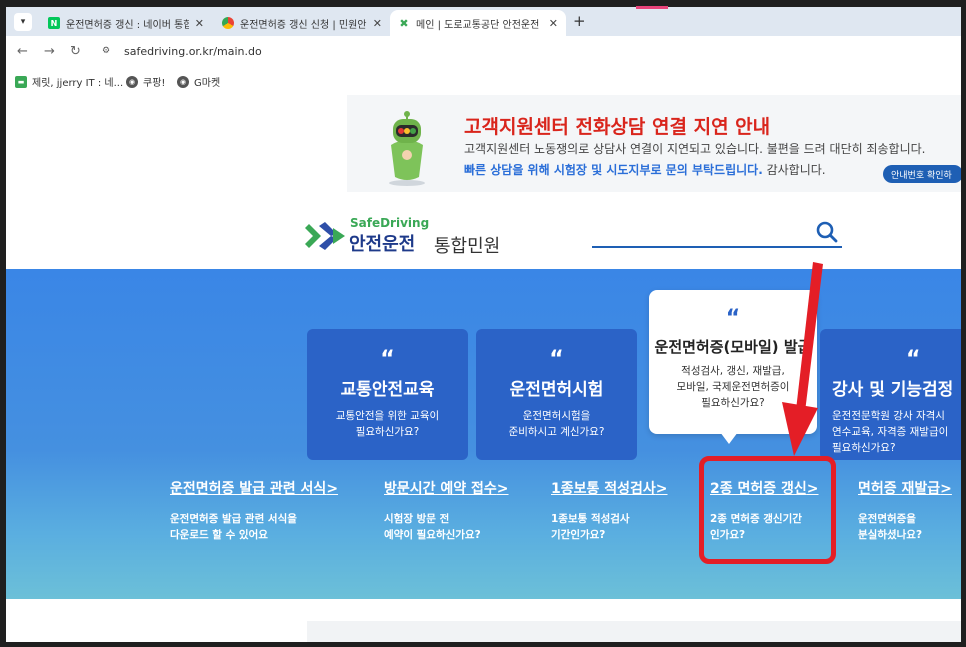 The width and height of the screenshot is (966, 647). Describe the element at coordinates (154, 83) in the screenshot. I see `bookmark-label: 쿠팡!` at that location.